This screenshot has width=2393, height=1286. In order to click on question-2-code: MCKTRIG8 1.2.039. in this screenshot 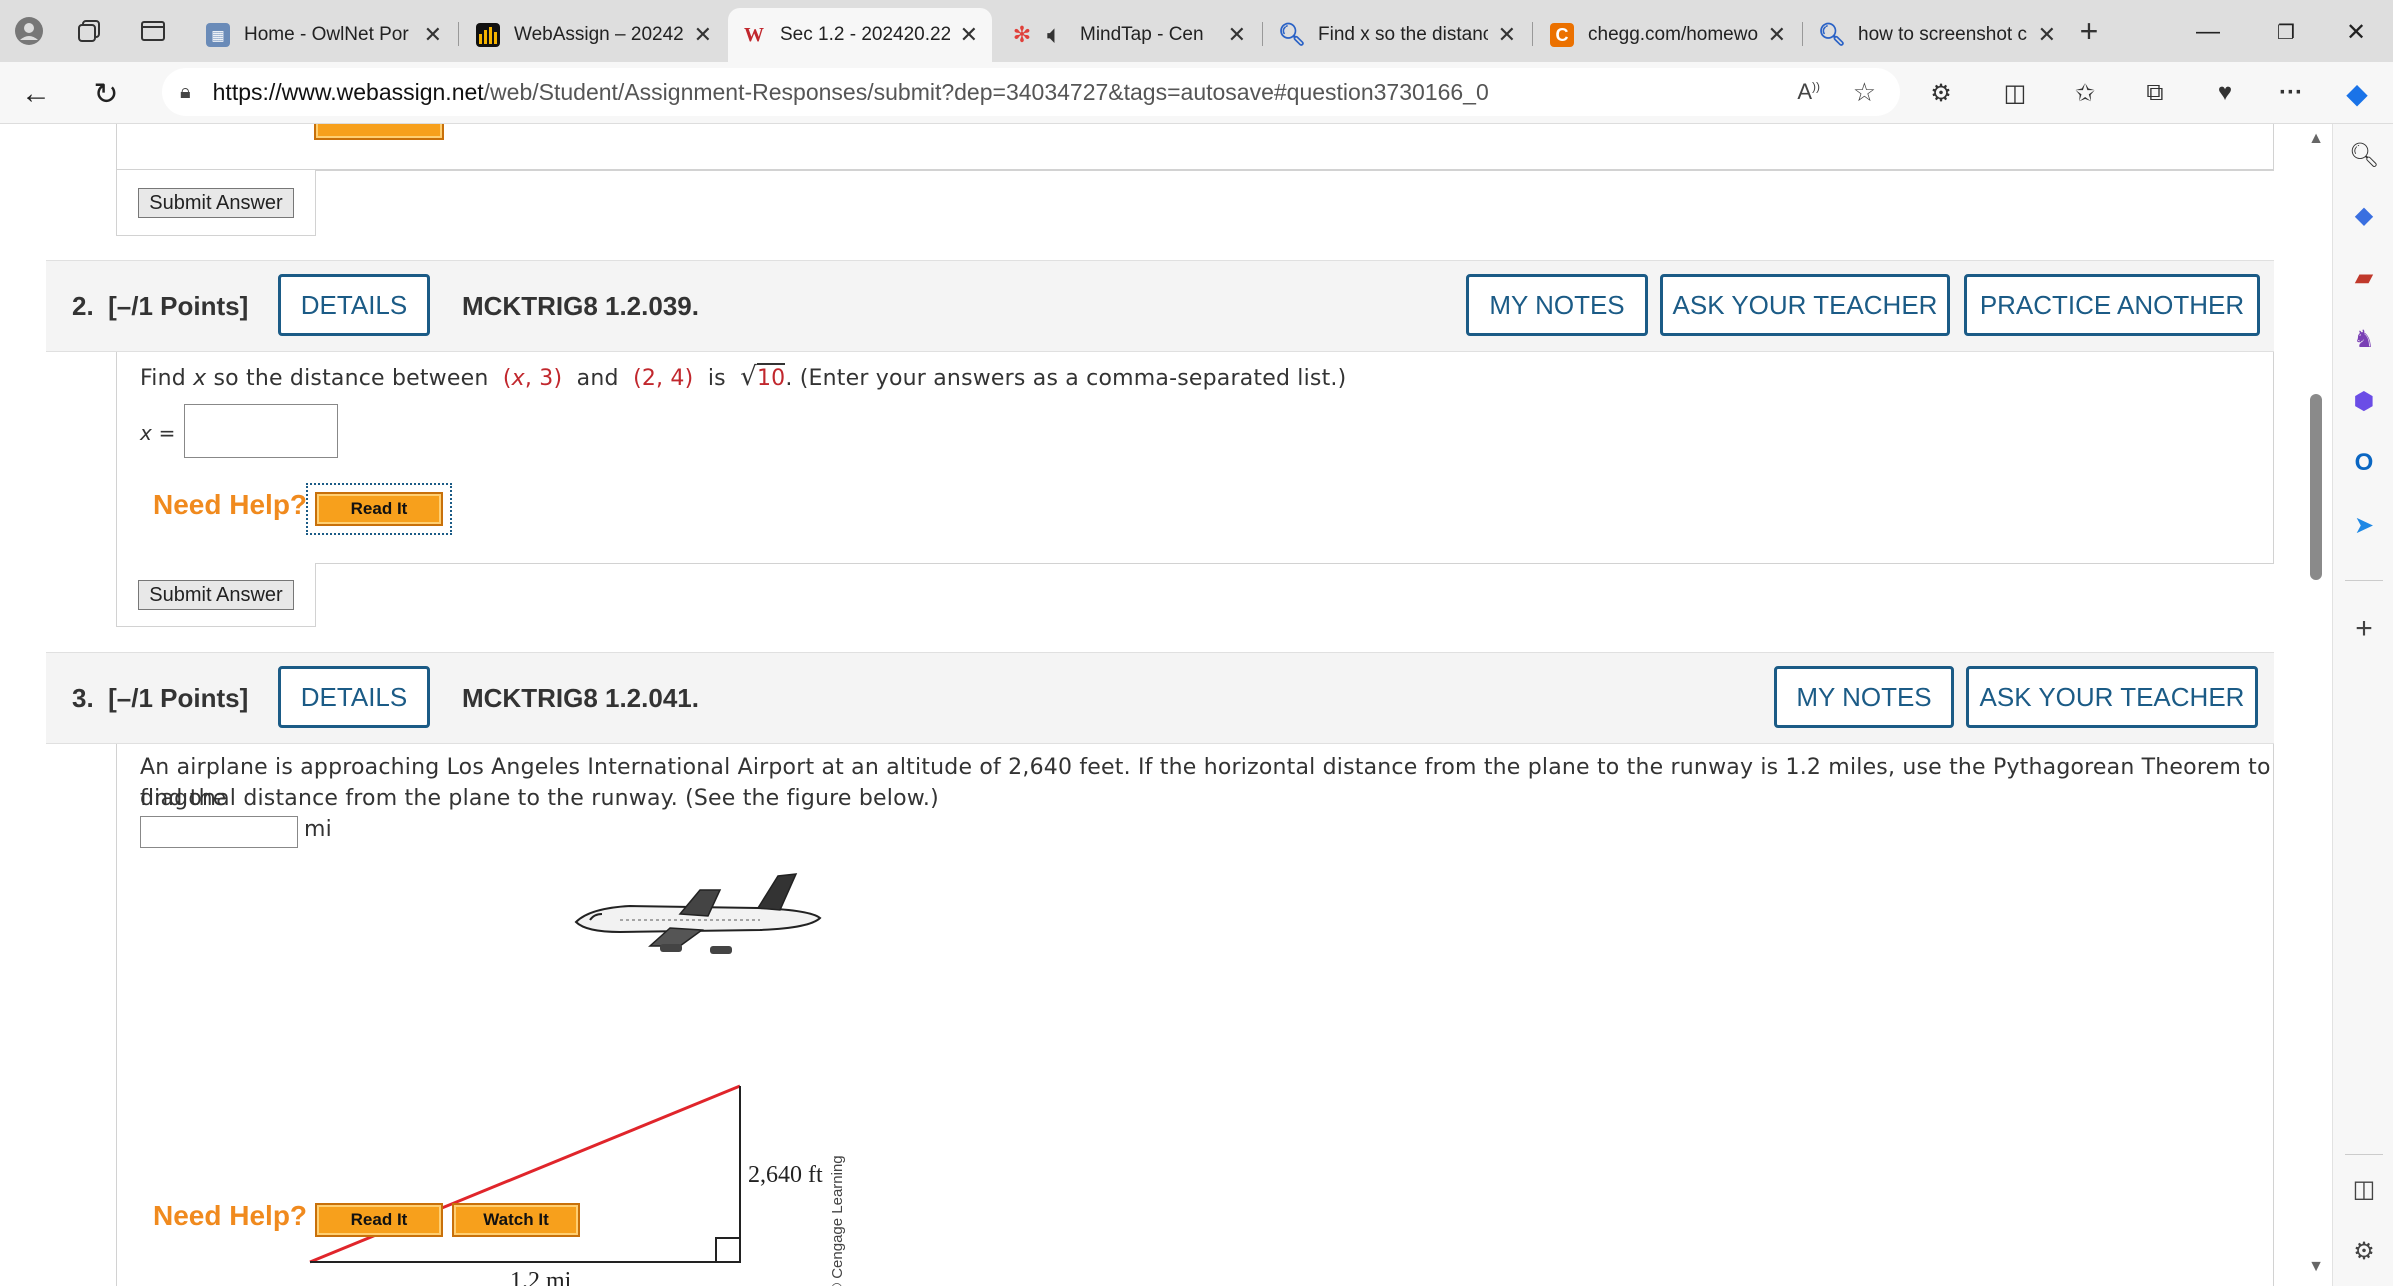, I will do `click(580, 306)`.